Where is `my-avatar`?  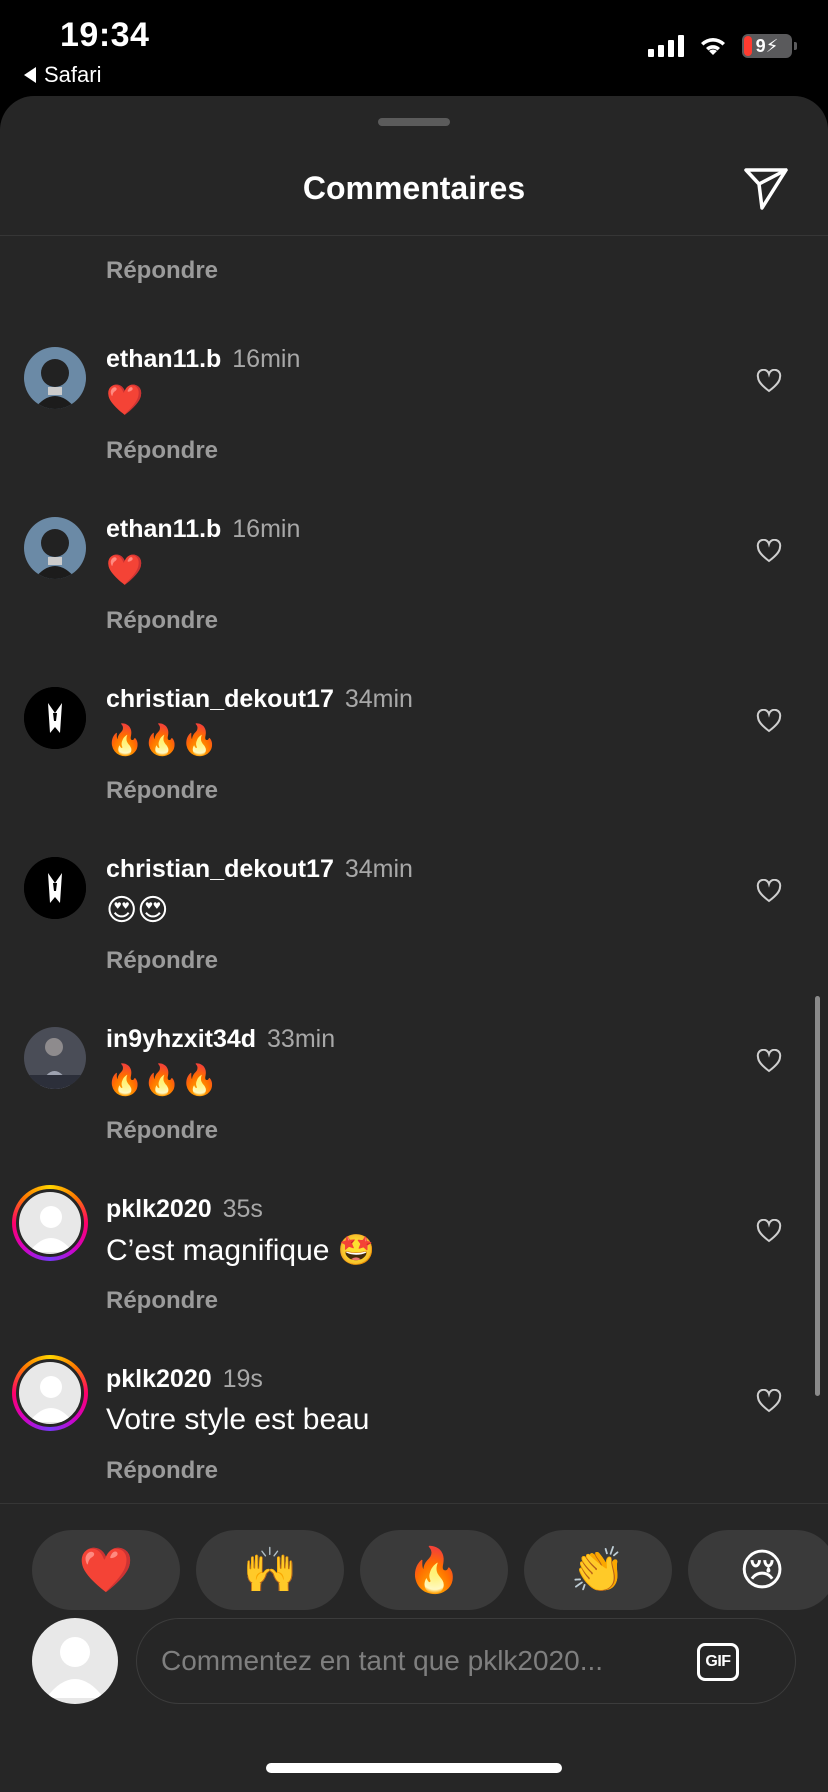 my-avatar is located at coordinates (75, 1661).